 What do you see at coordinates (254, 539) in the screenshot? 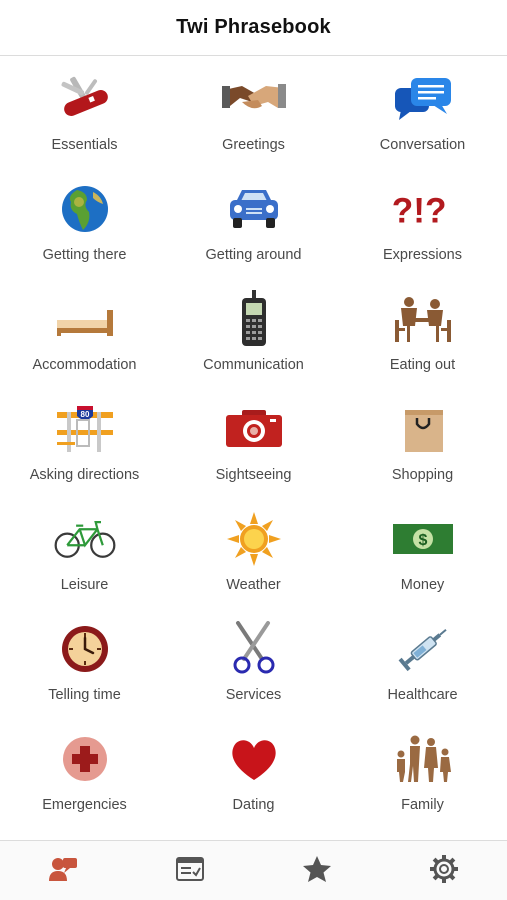
I see `sun-icon` at bounding box center [254, 539].